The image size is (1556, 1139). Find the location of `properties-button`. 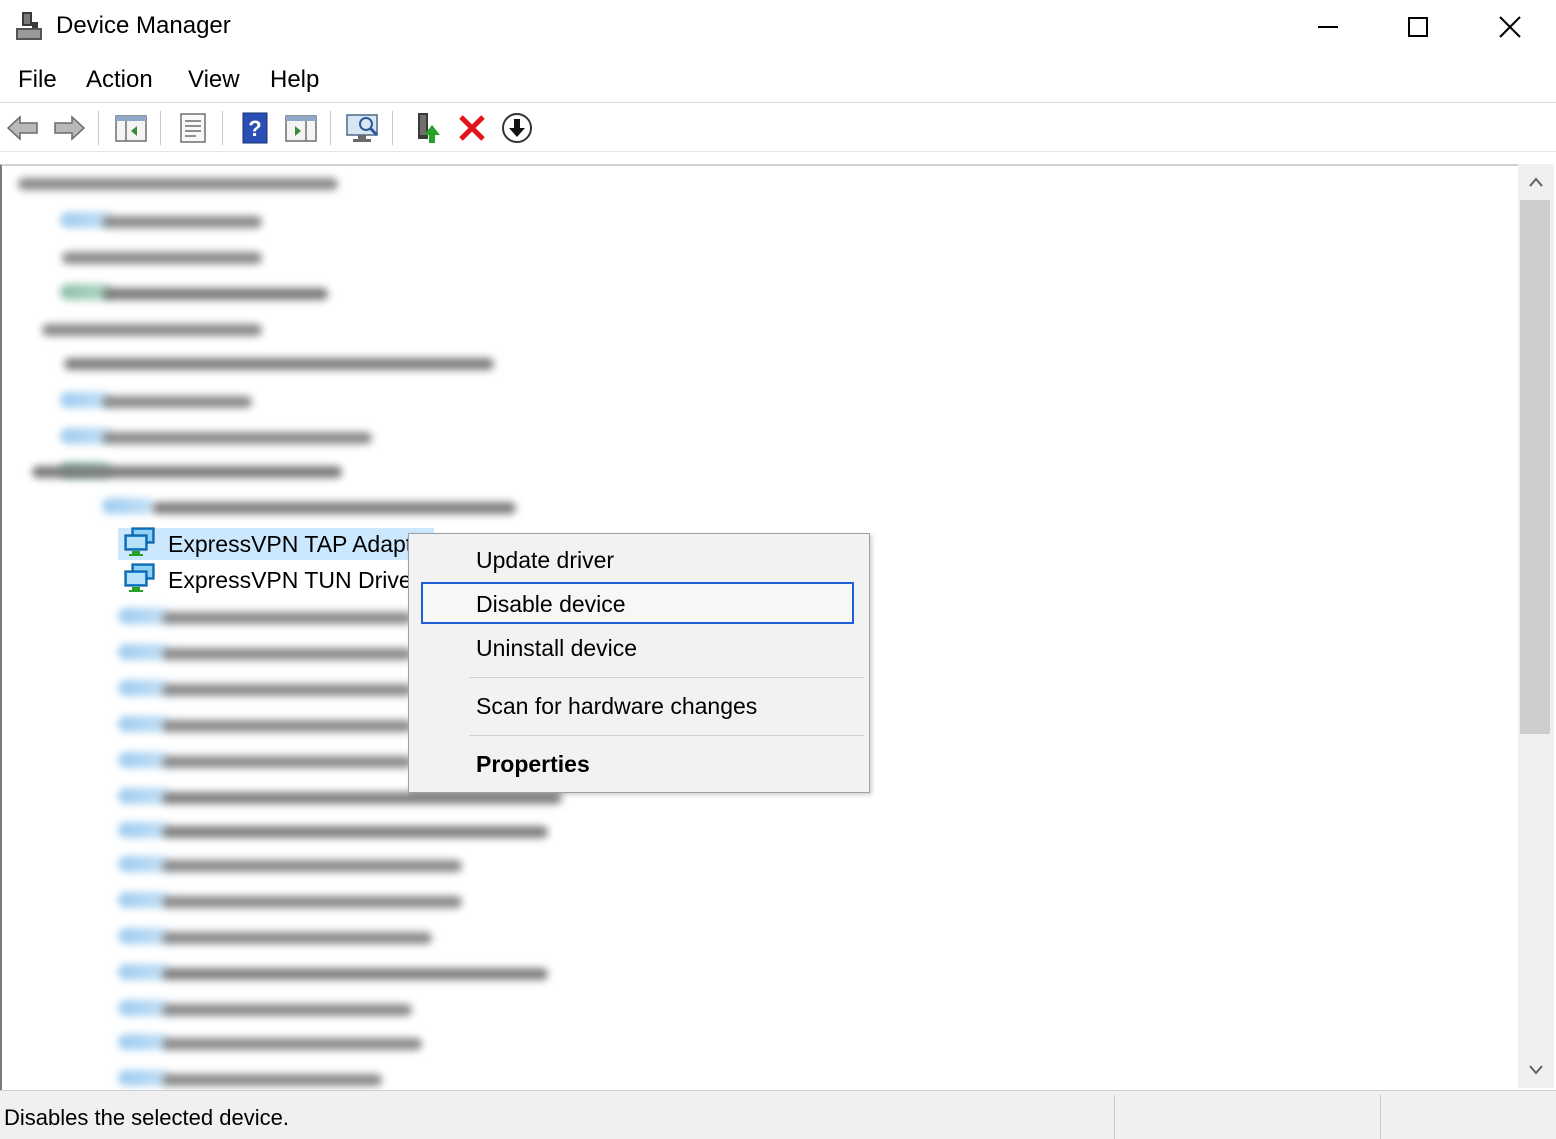

properties-button is located at coordinates (193, 128).